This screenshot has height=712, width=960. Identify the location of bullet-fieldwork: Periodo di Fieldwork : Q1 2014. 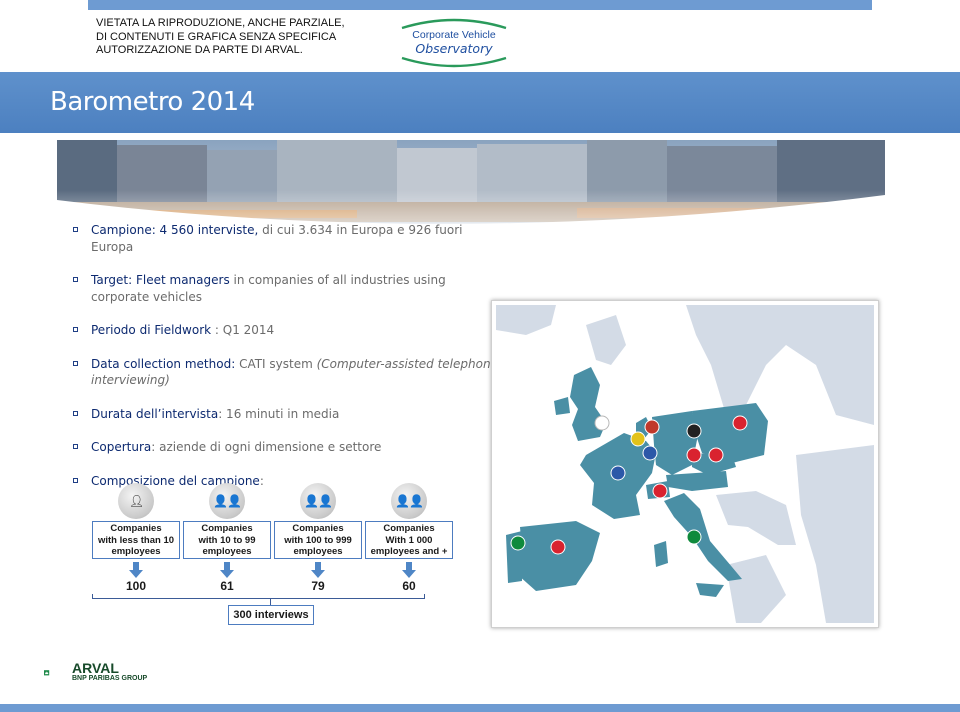
(288, 330).